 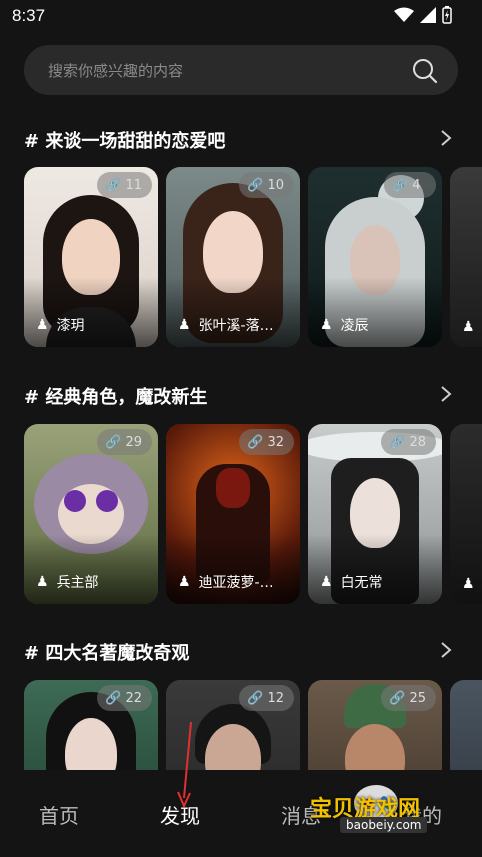 I want to click on character-card: 🔗 25, so click(x=375, y=727).